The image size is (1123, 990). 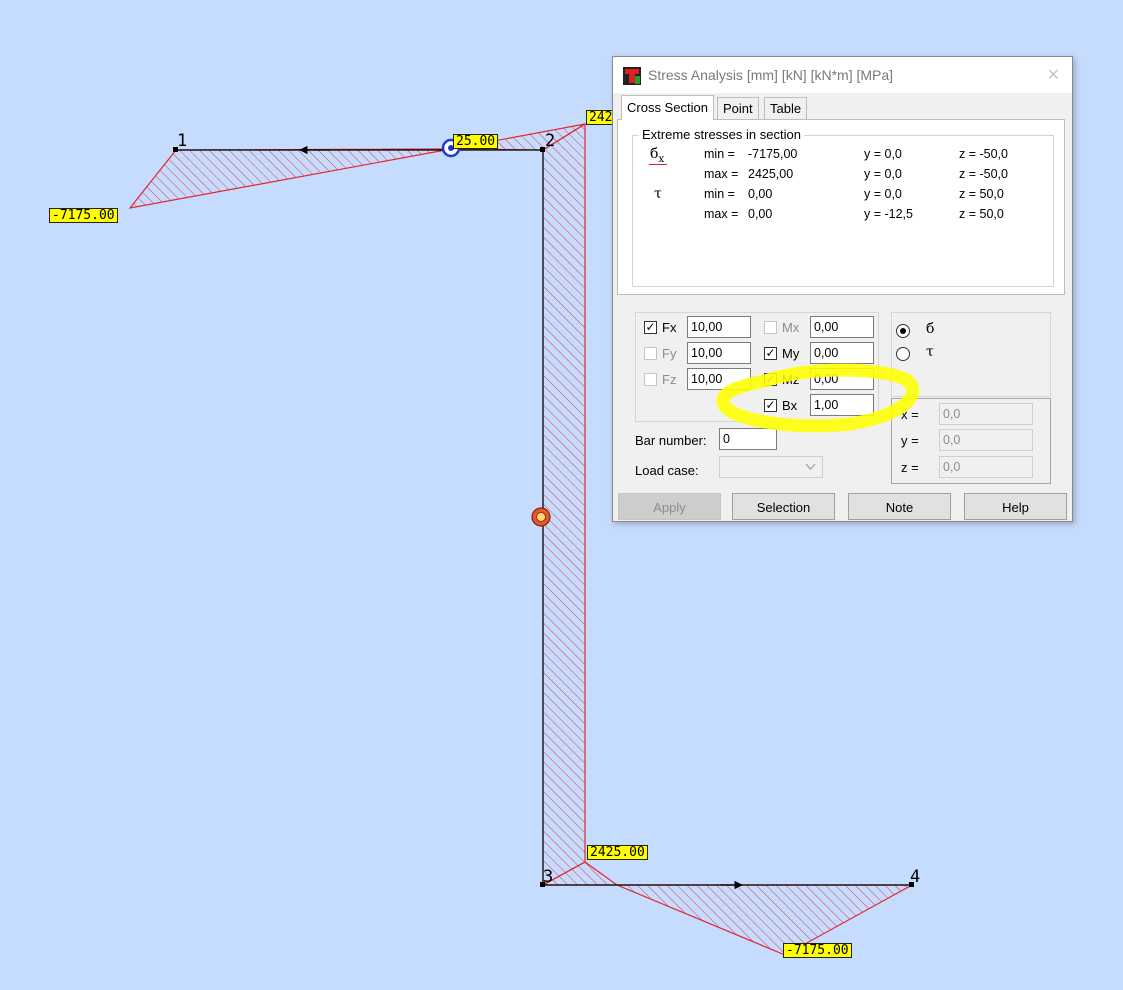 What do you see at coordinates (771, 75) in the screenshot?
I see `window-title: Stress Analysis [mm] [kN] [kN*m] [MPa]` at bounding box center [771, 75].